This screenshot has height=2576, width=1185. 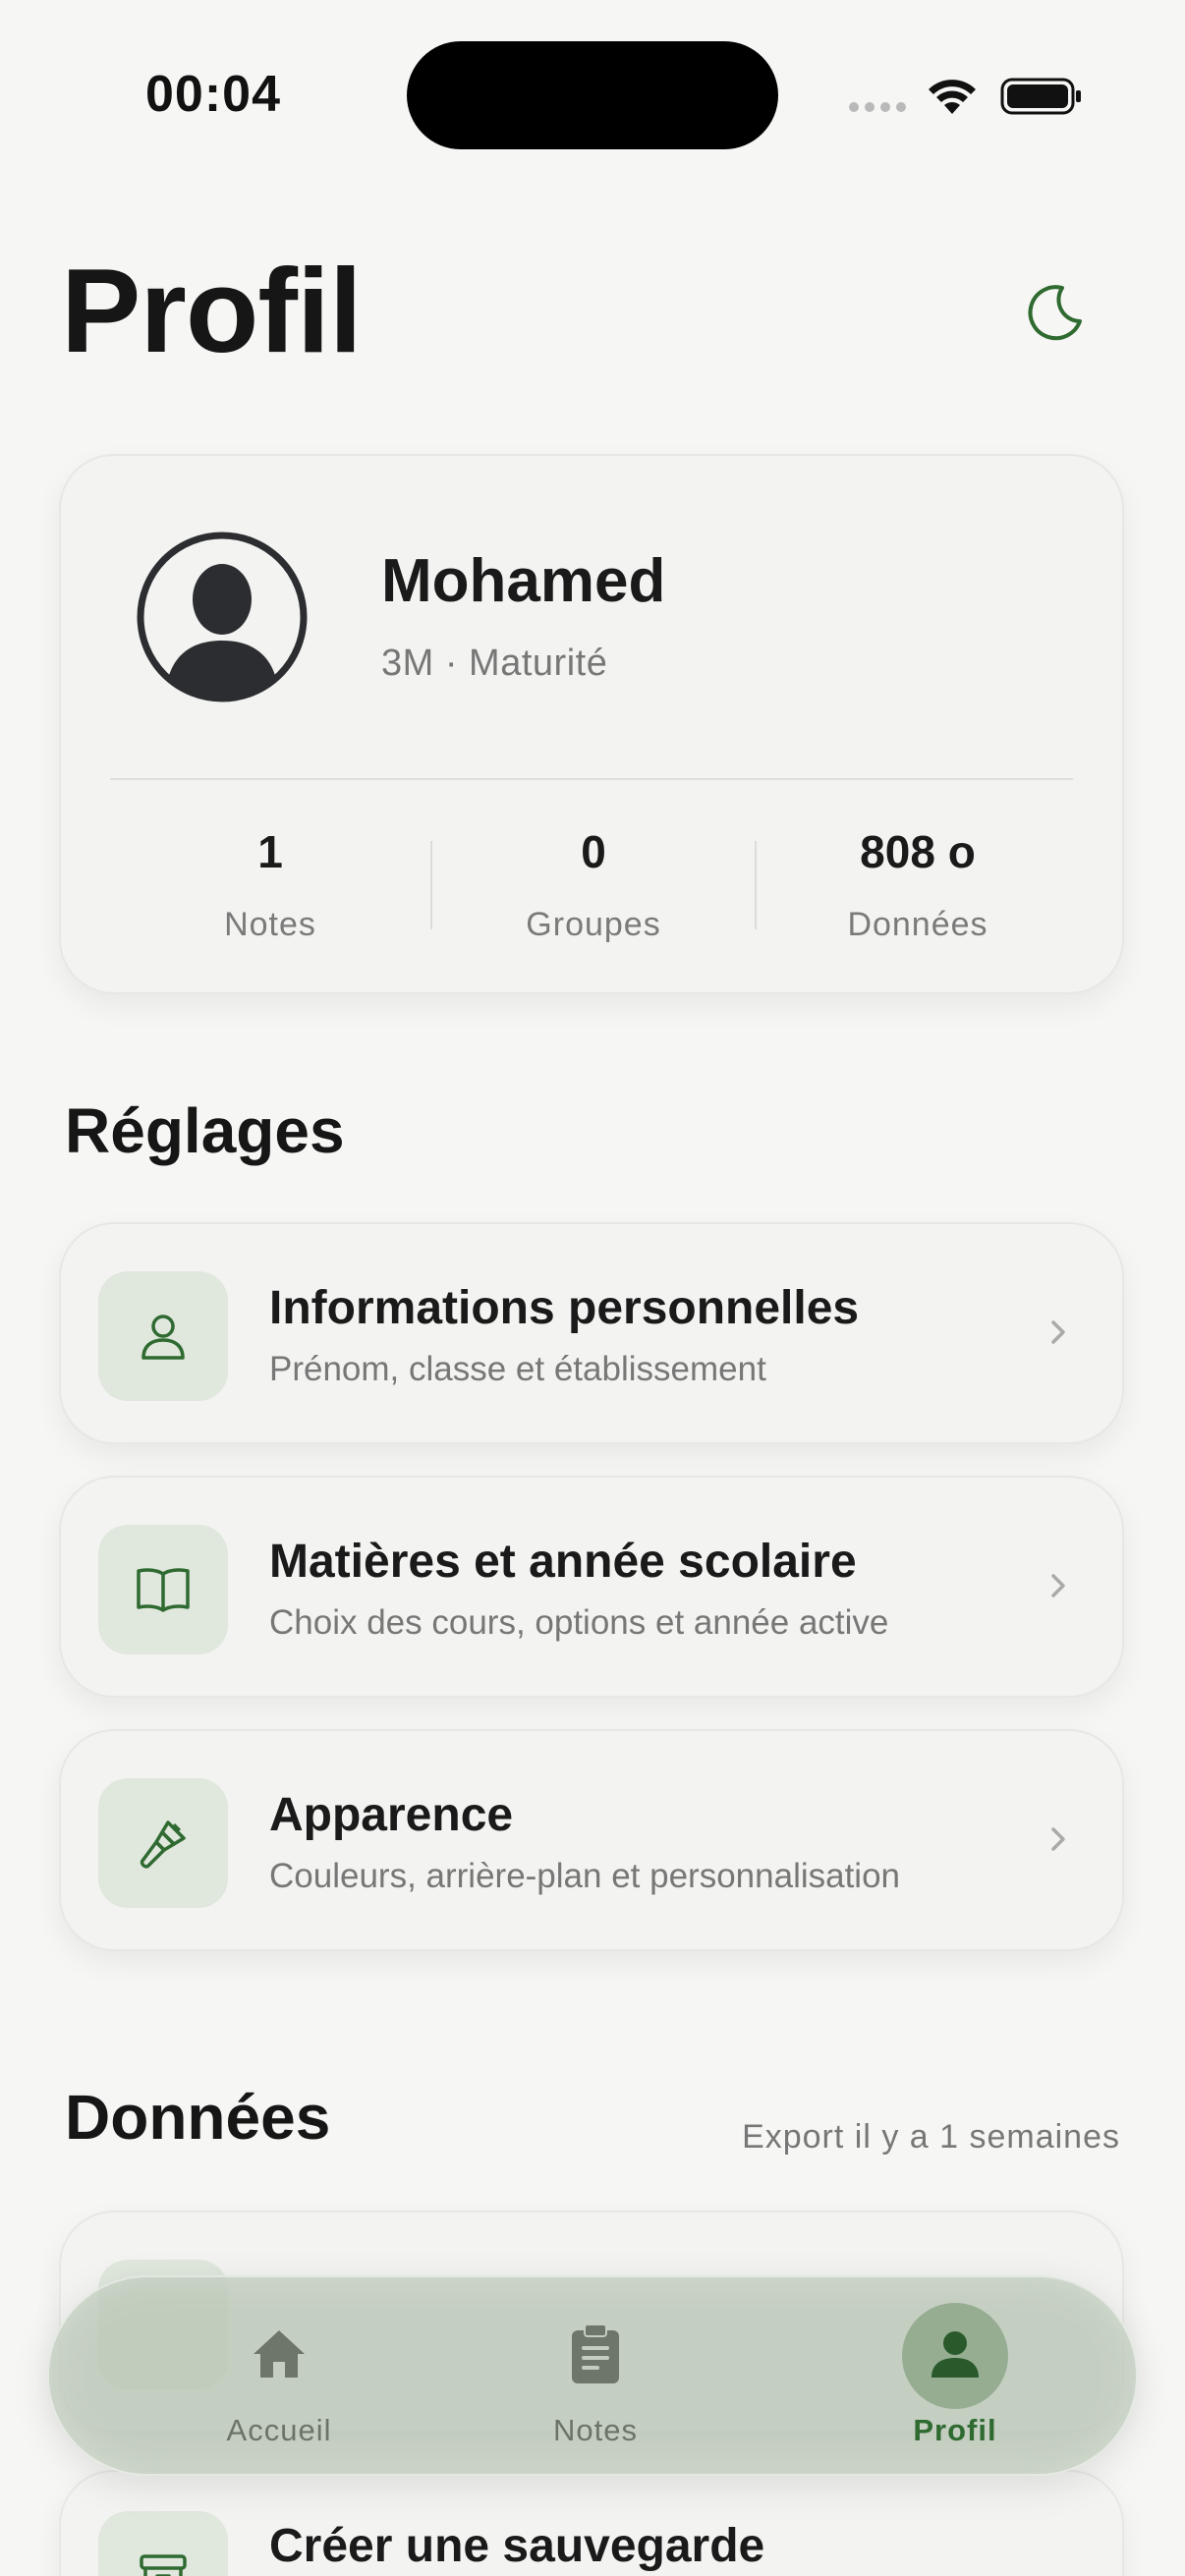 I want to click on divider, so click(x=592, y=779).